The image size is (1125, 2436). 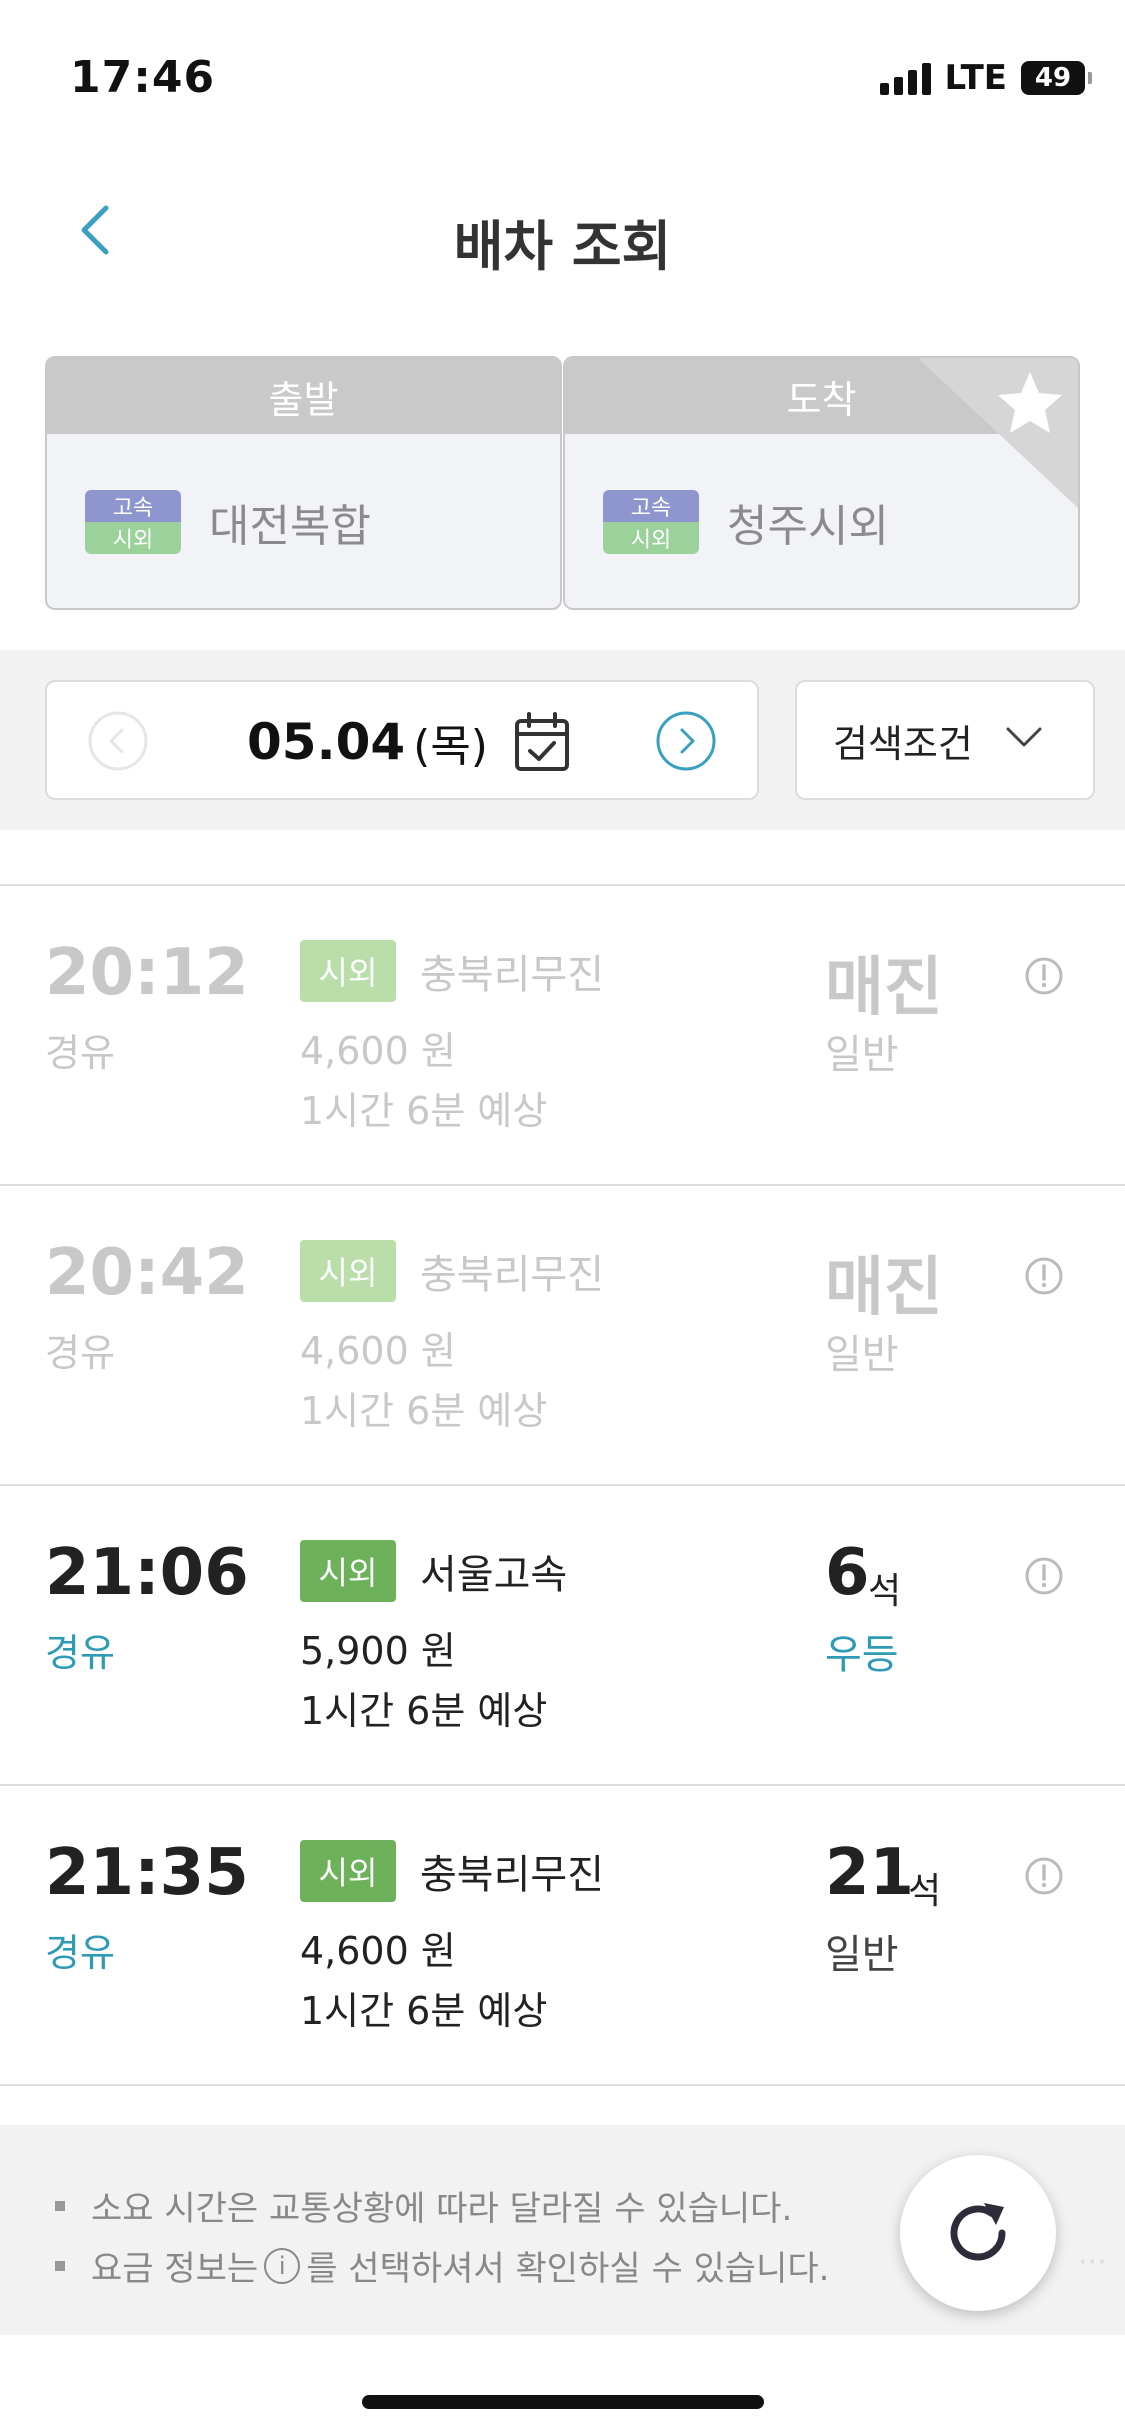 What do you see at coordinates (442, 2209) in the screenshot?
I see `notice-text: 소요 시간은 교통상황에 따라 달라질 수 있습니다.` at bounding box center [442, 2209].